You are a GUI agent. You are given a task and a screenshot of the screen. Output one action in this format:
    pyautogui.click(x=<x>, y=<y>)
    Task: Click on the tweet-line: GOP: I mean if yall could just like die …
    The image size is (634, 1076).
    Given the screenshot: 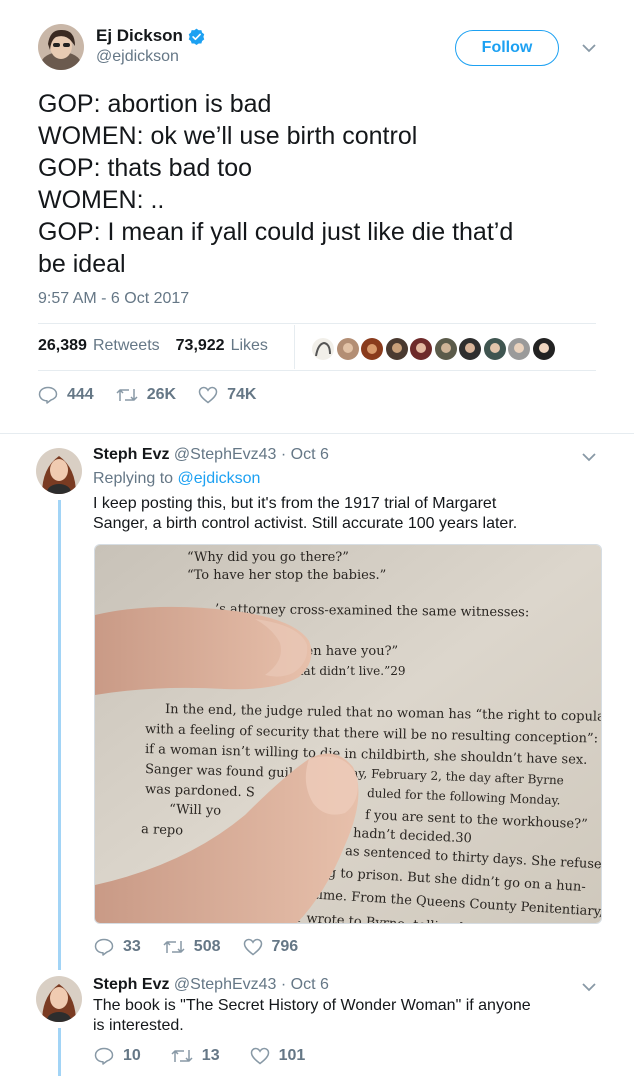 What is the action you would take?
    pyautogui.click(x=276, y=232)
    